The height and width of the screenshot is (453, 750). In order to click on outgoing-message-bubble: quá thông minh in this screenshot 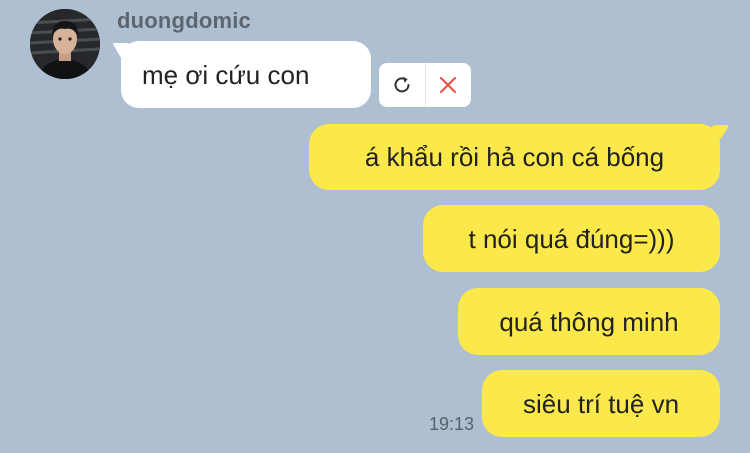, I will do `click(589, 321)`.